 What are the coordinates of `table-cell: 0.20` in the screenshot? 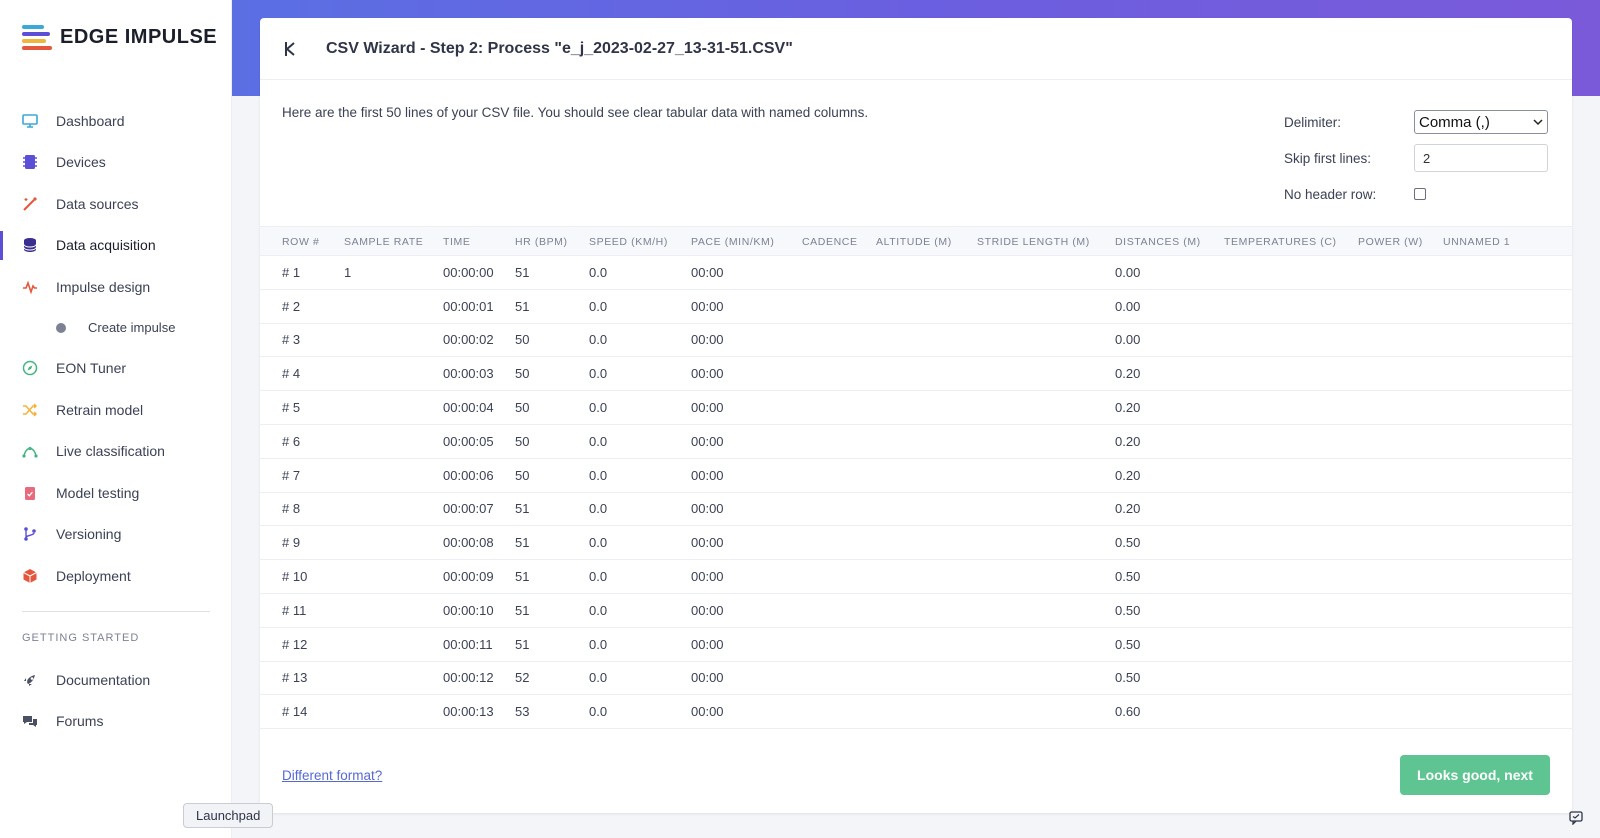 It's located at (1128, 509).